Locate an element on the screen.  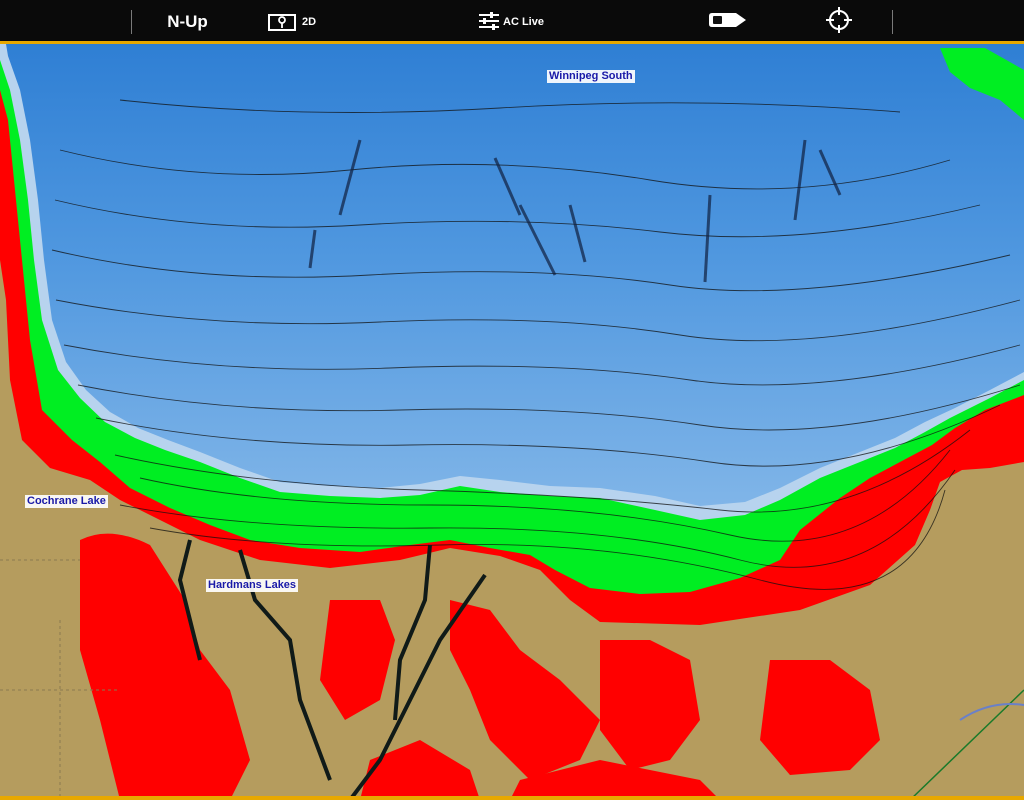
boat-icon is located at coordinates (728, 22).